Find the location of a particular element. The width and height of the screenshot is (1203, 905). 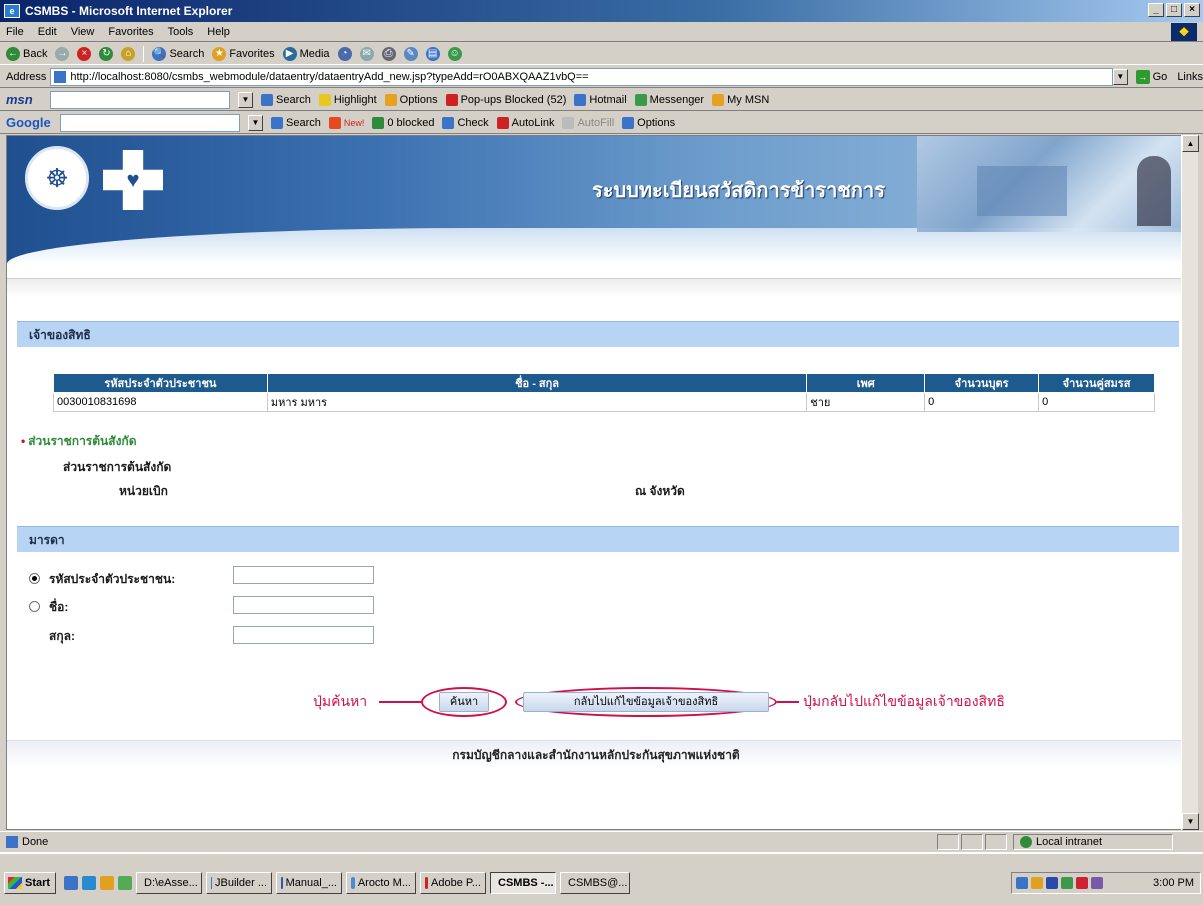

links-button: Links is located at coordinates (1190, 77).